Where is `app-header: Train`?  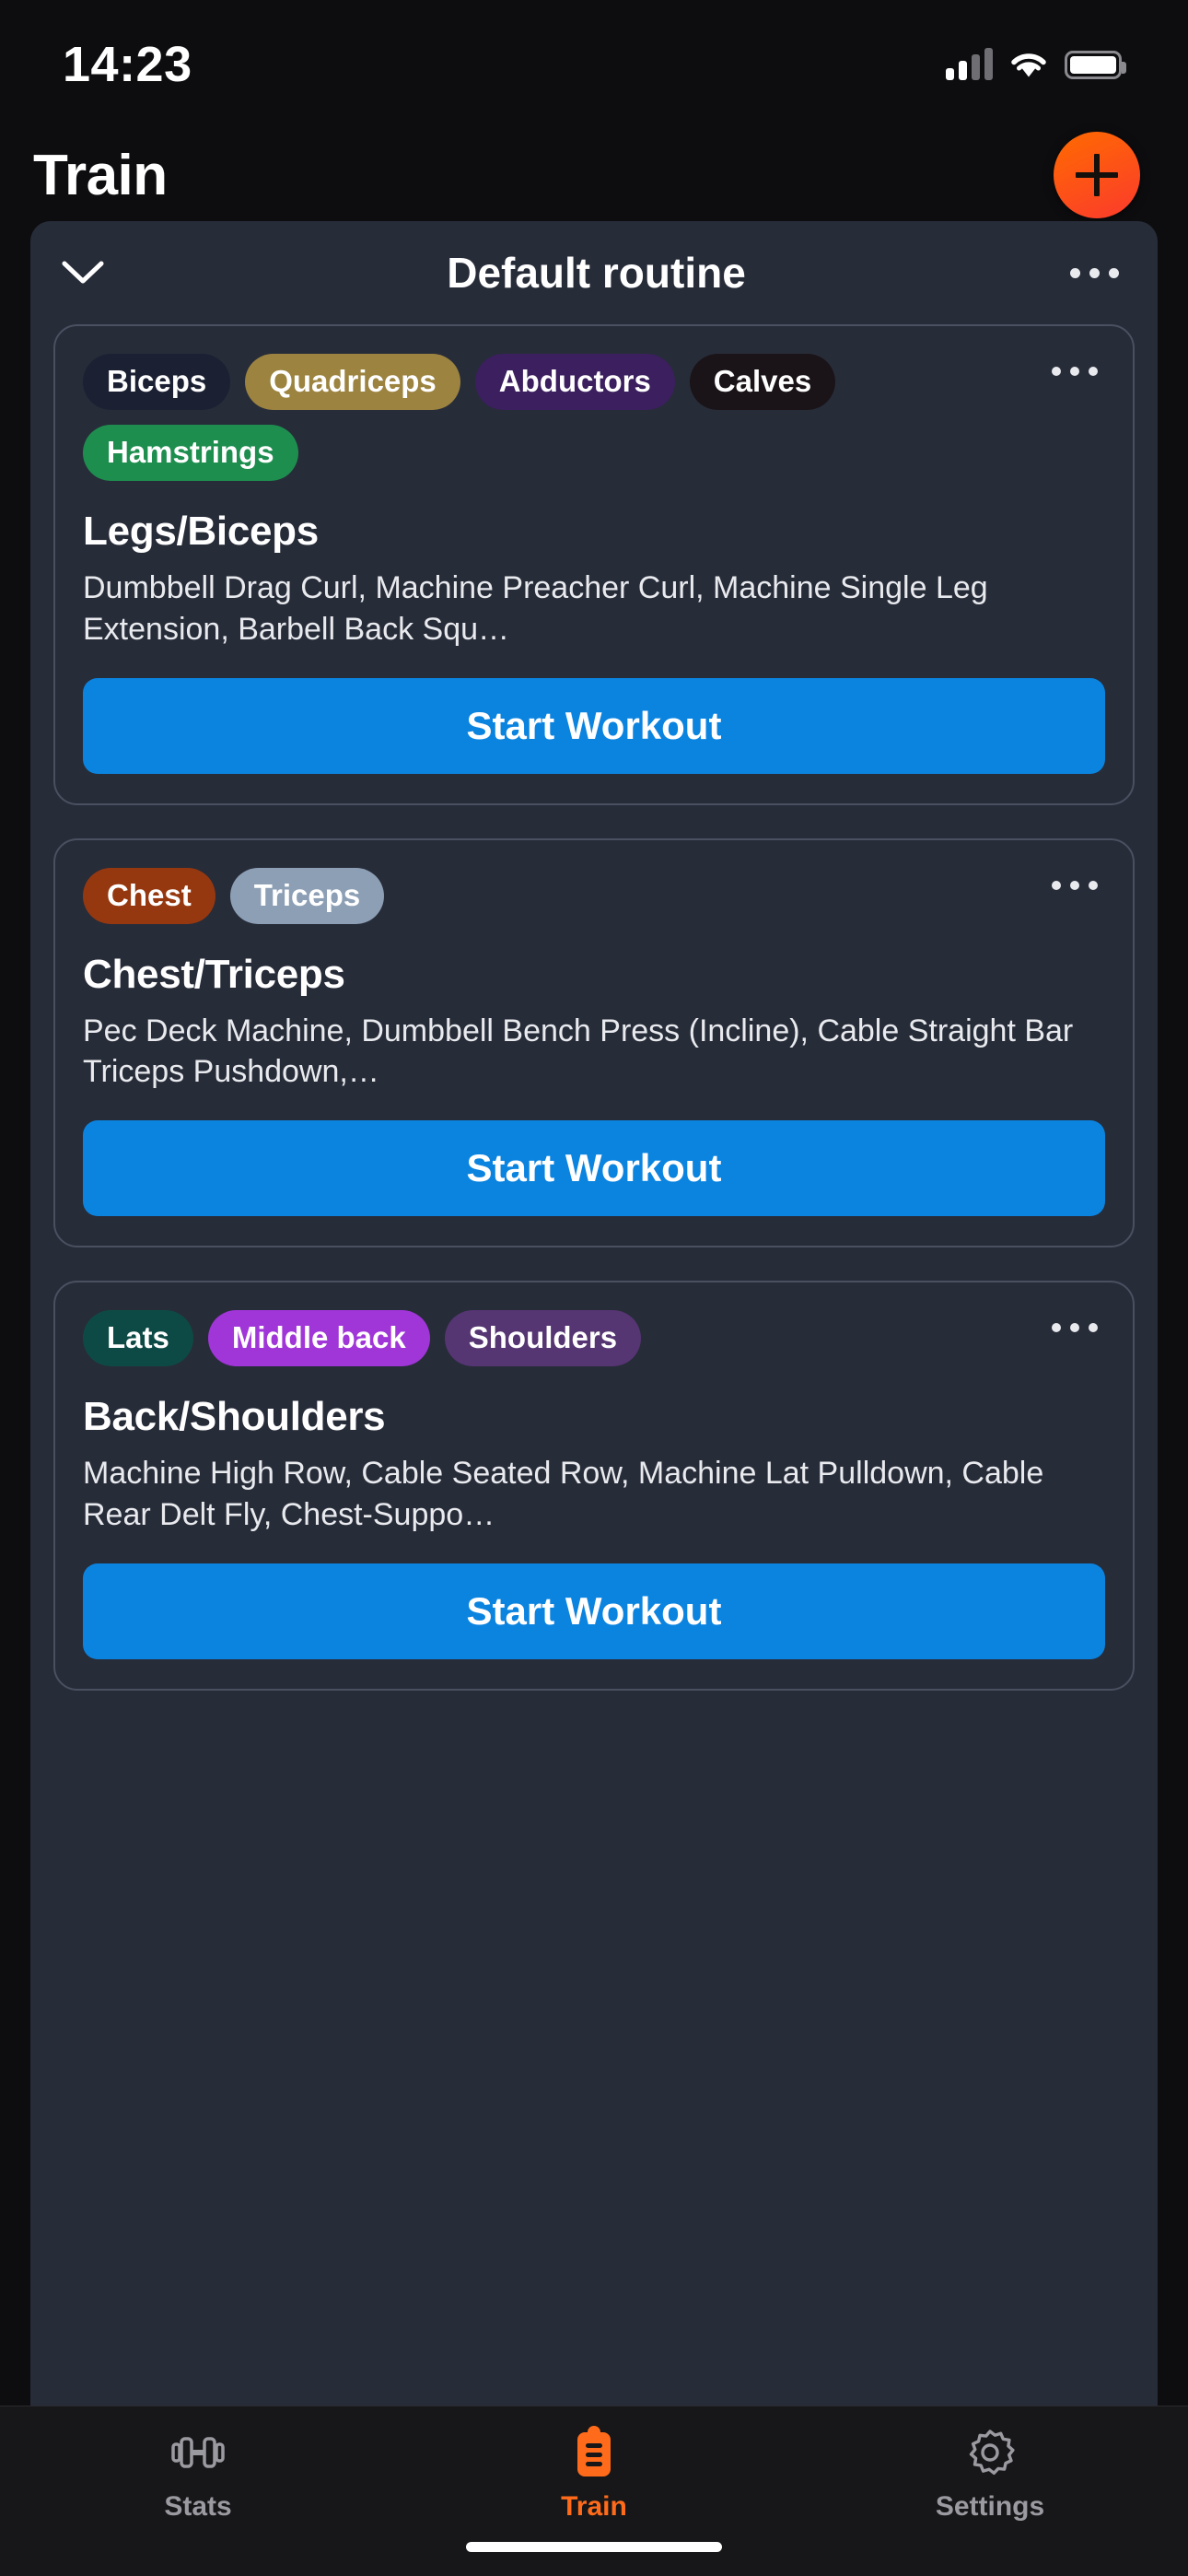 app-header: Train is located at coordinates (594, 175).